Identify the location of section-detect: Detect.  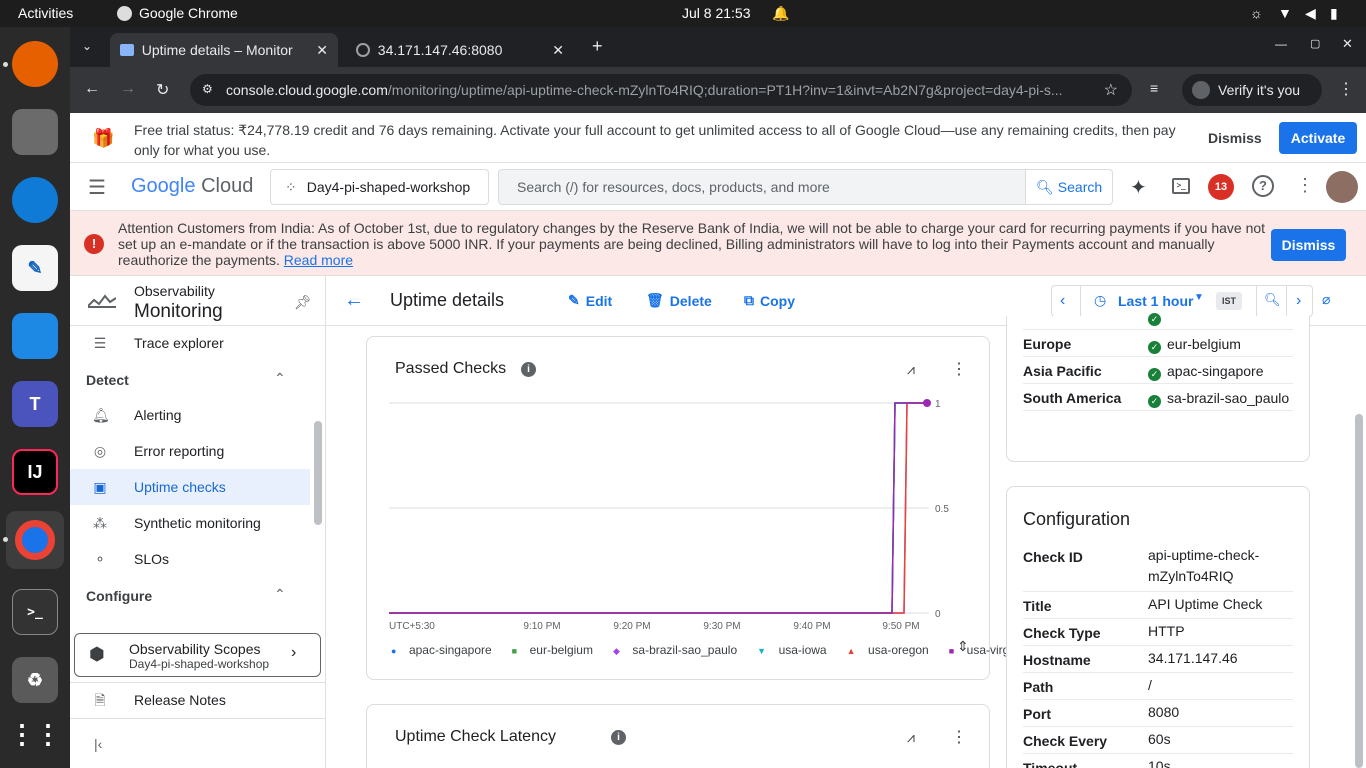
(107, 380).